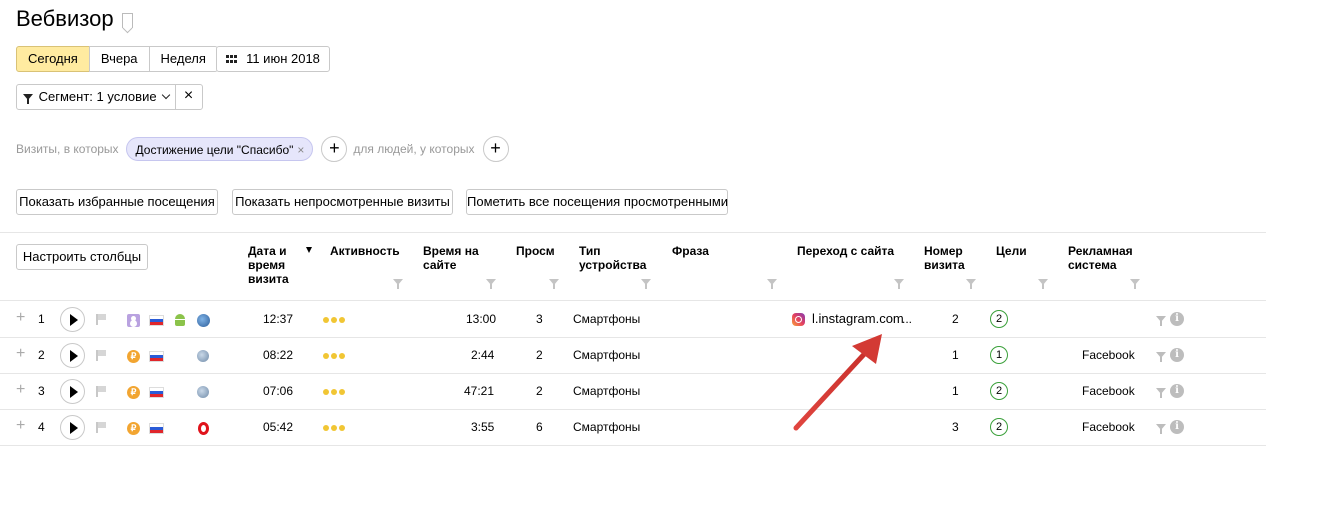 The height and width of the screenshot is (506, 1326). What do you see at coordinates (96, 97) in the screenshot?
I see `segment-dropdown: Сегмент: 1 условие` at bounding box center [96, 97].